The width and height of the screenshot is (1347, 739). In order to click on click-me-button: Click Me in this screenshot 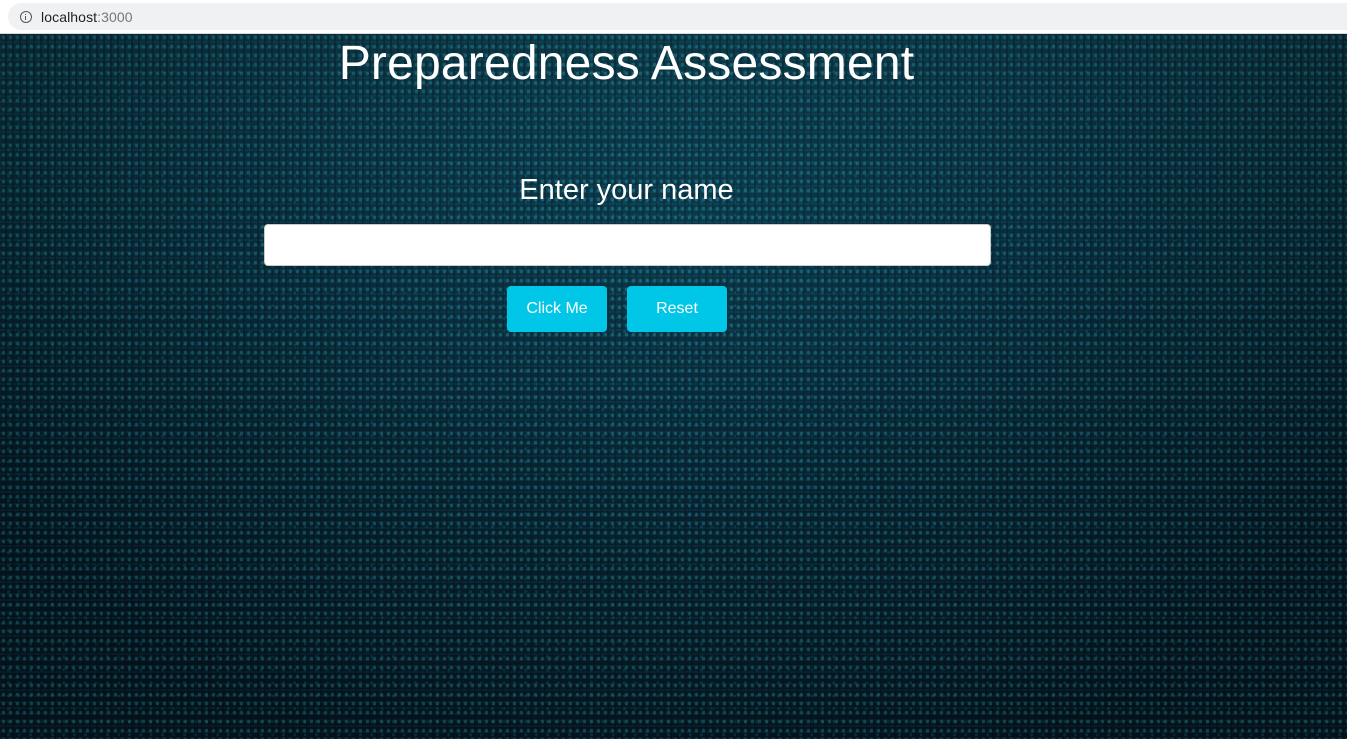, I will do `click(557, 309)`.